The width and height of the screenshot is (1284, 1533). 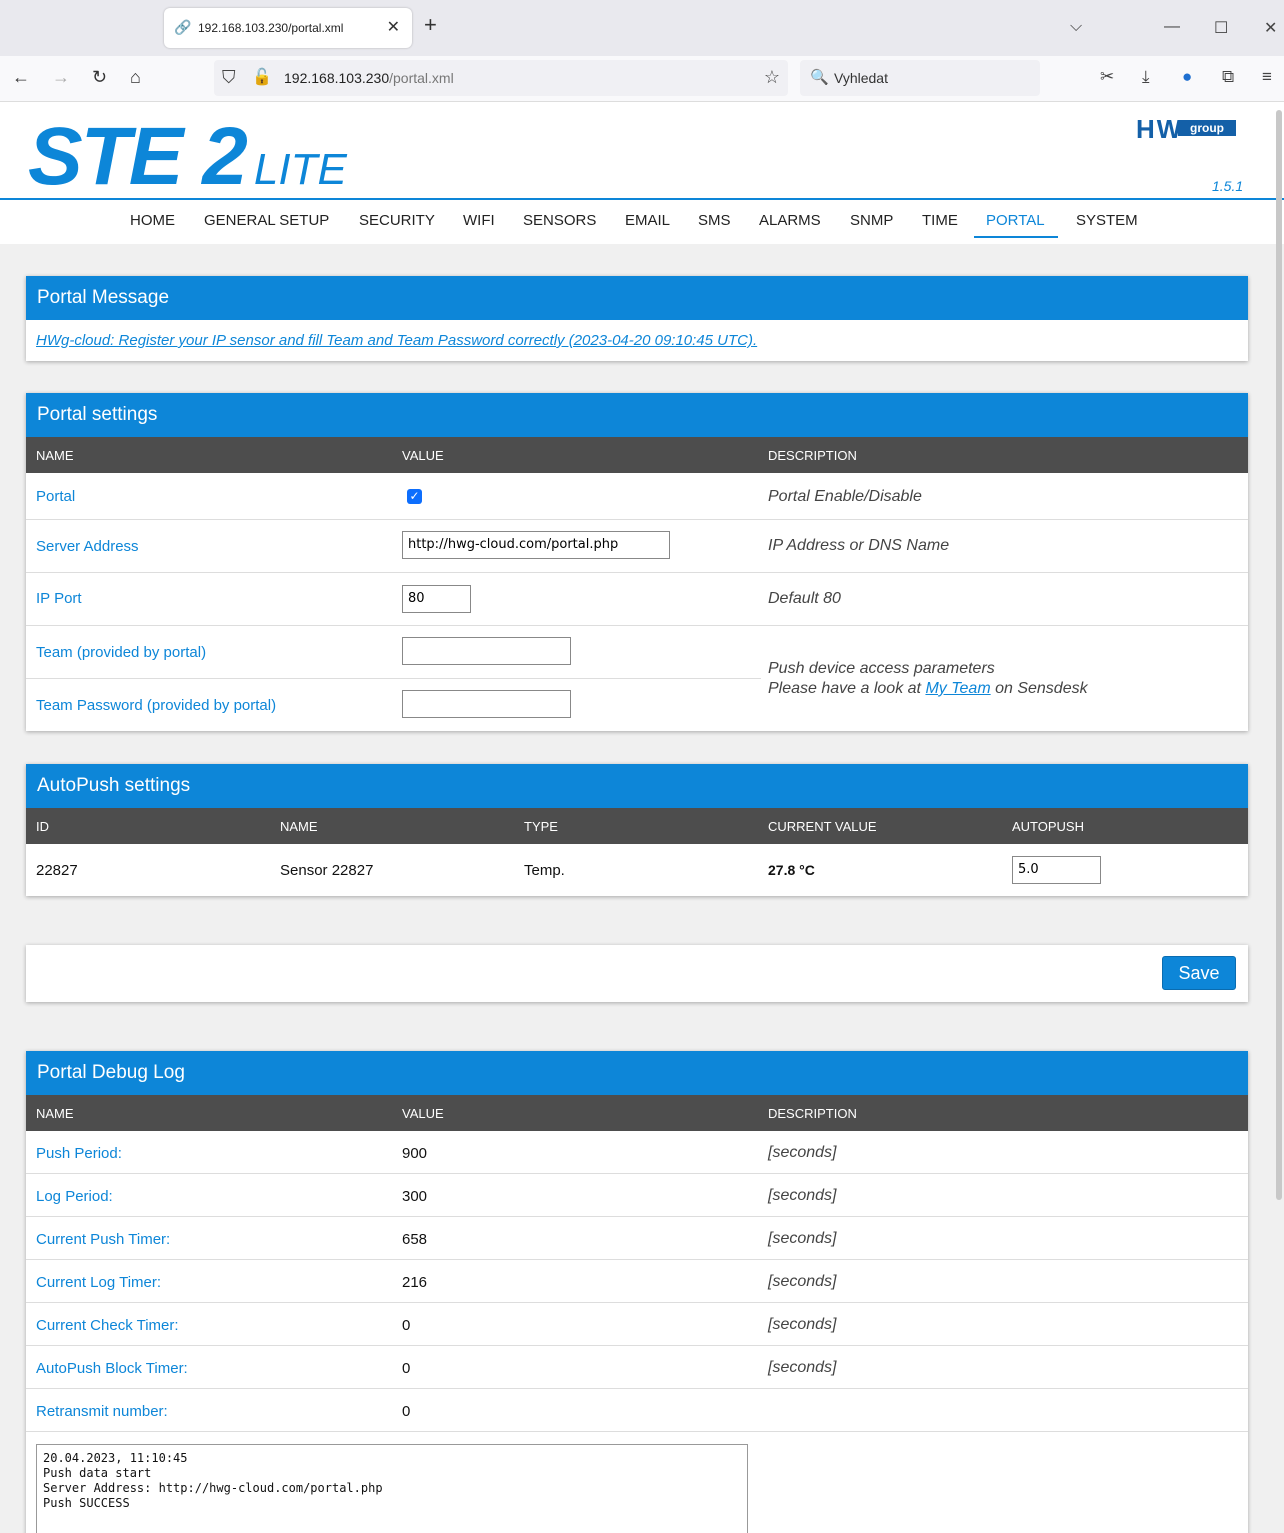 What do you see at coordinates (430, 25) in the screenshot?
I see `new-tab-icon: +` at bounding box center [430, 25].